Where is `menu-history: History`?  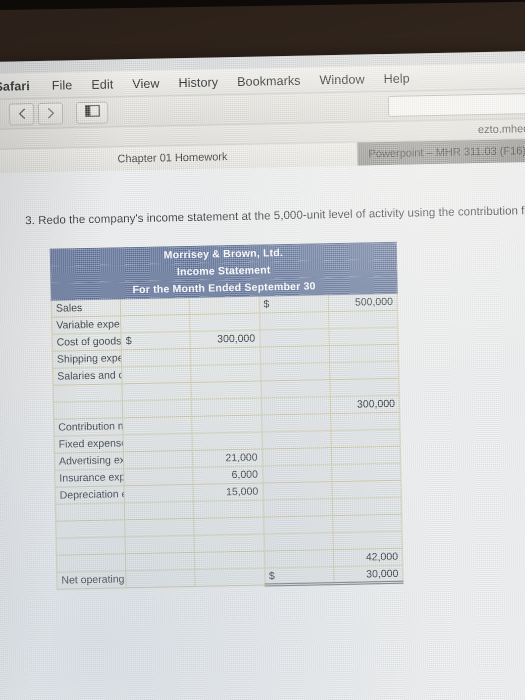 menu-history: History is located at coordinates (198, 82).